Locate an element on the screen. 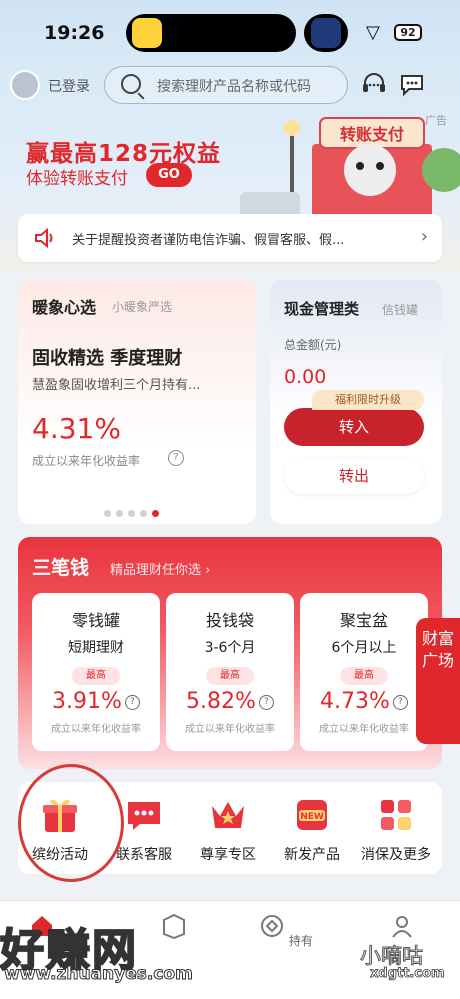 The image size is (460, 999). wealth-plaza-tab: 财富广场 is located at coordinates (438, 681).